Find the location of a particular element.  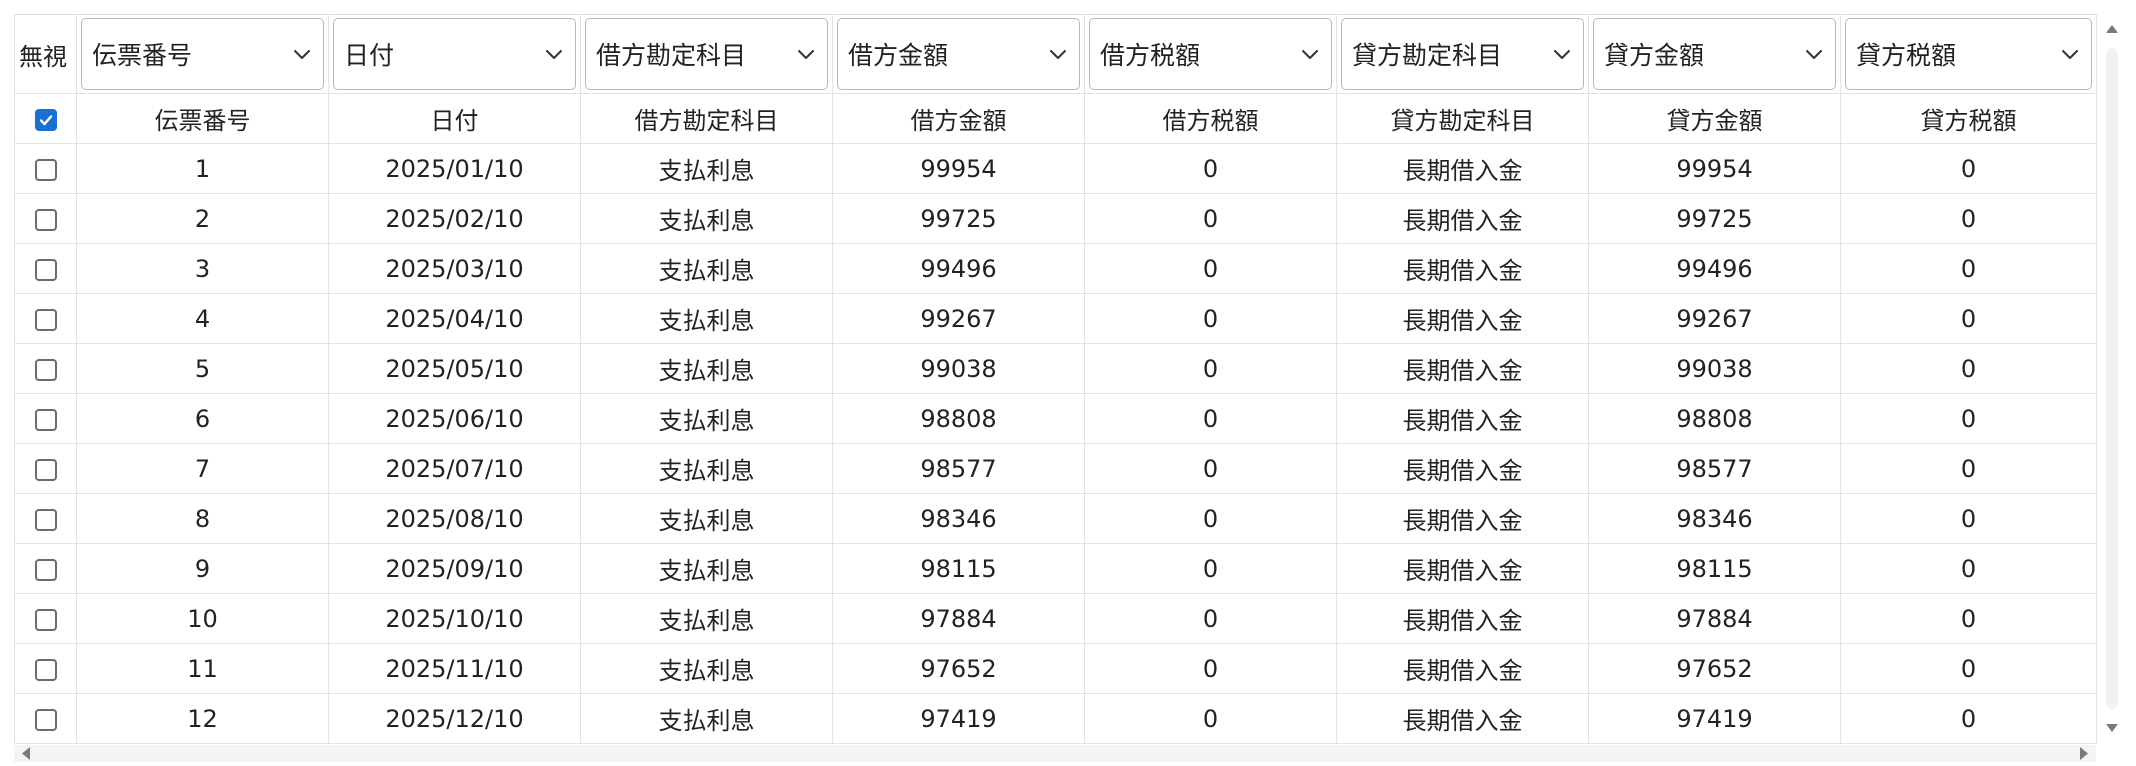

column-mapping-select-credit-tax: 貸方税額 is located at coordinates (1968, 54).